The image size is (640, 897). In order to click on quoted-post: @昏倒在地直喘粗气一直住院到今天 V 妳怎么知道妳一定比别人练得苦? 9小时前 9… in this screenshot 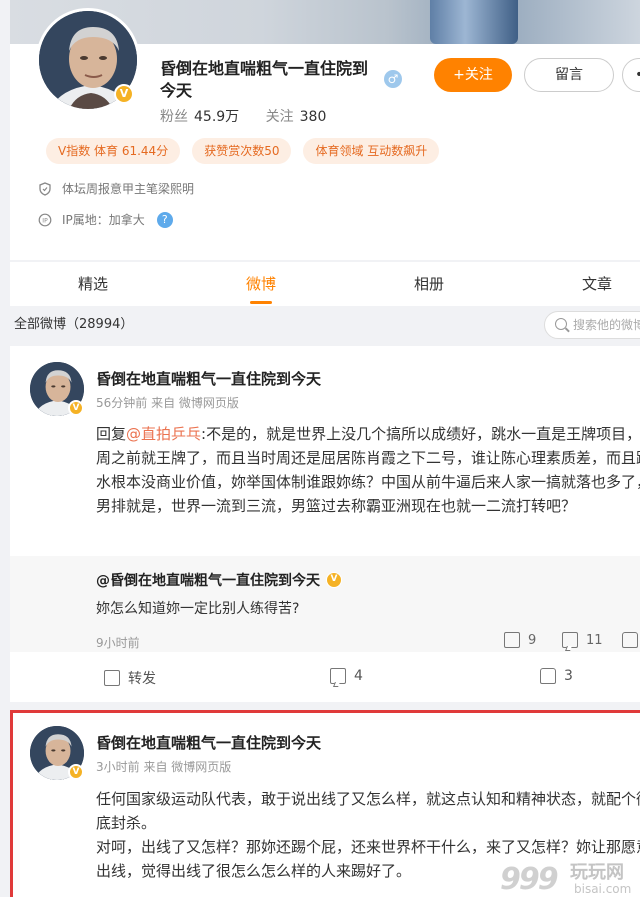, I will do `click(325, 604)`.